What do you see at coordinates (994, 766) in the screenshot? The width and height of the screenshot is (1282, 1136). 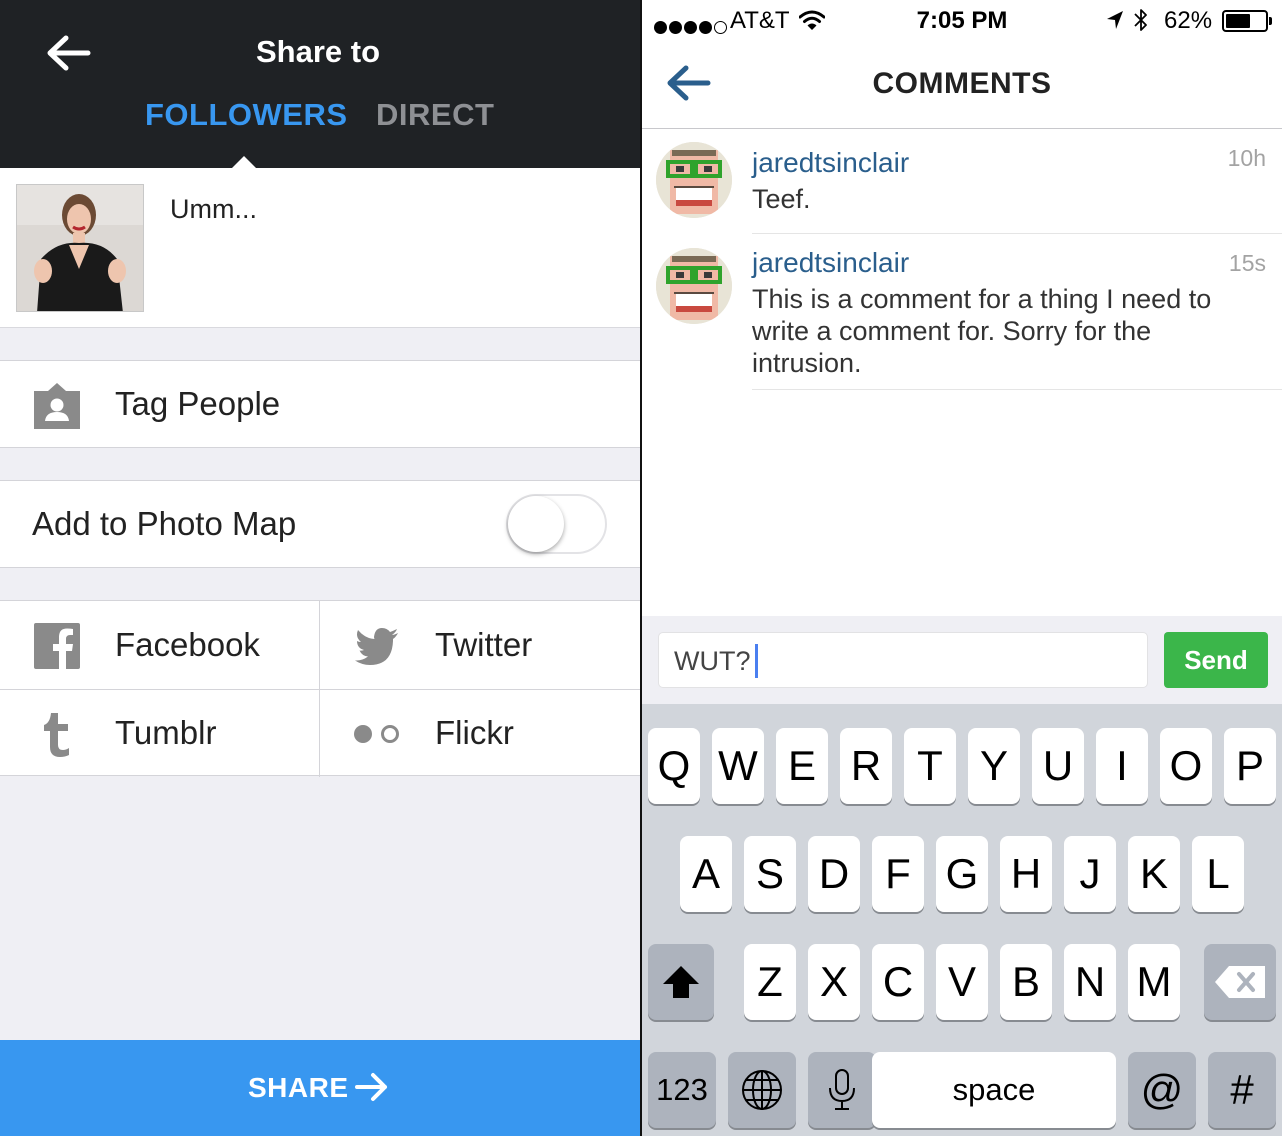 I see `key-y: Y` at bounding box center [994, 766].